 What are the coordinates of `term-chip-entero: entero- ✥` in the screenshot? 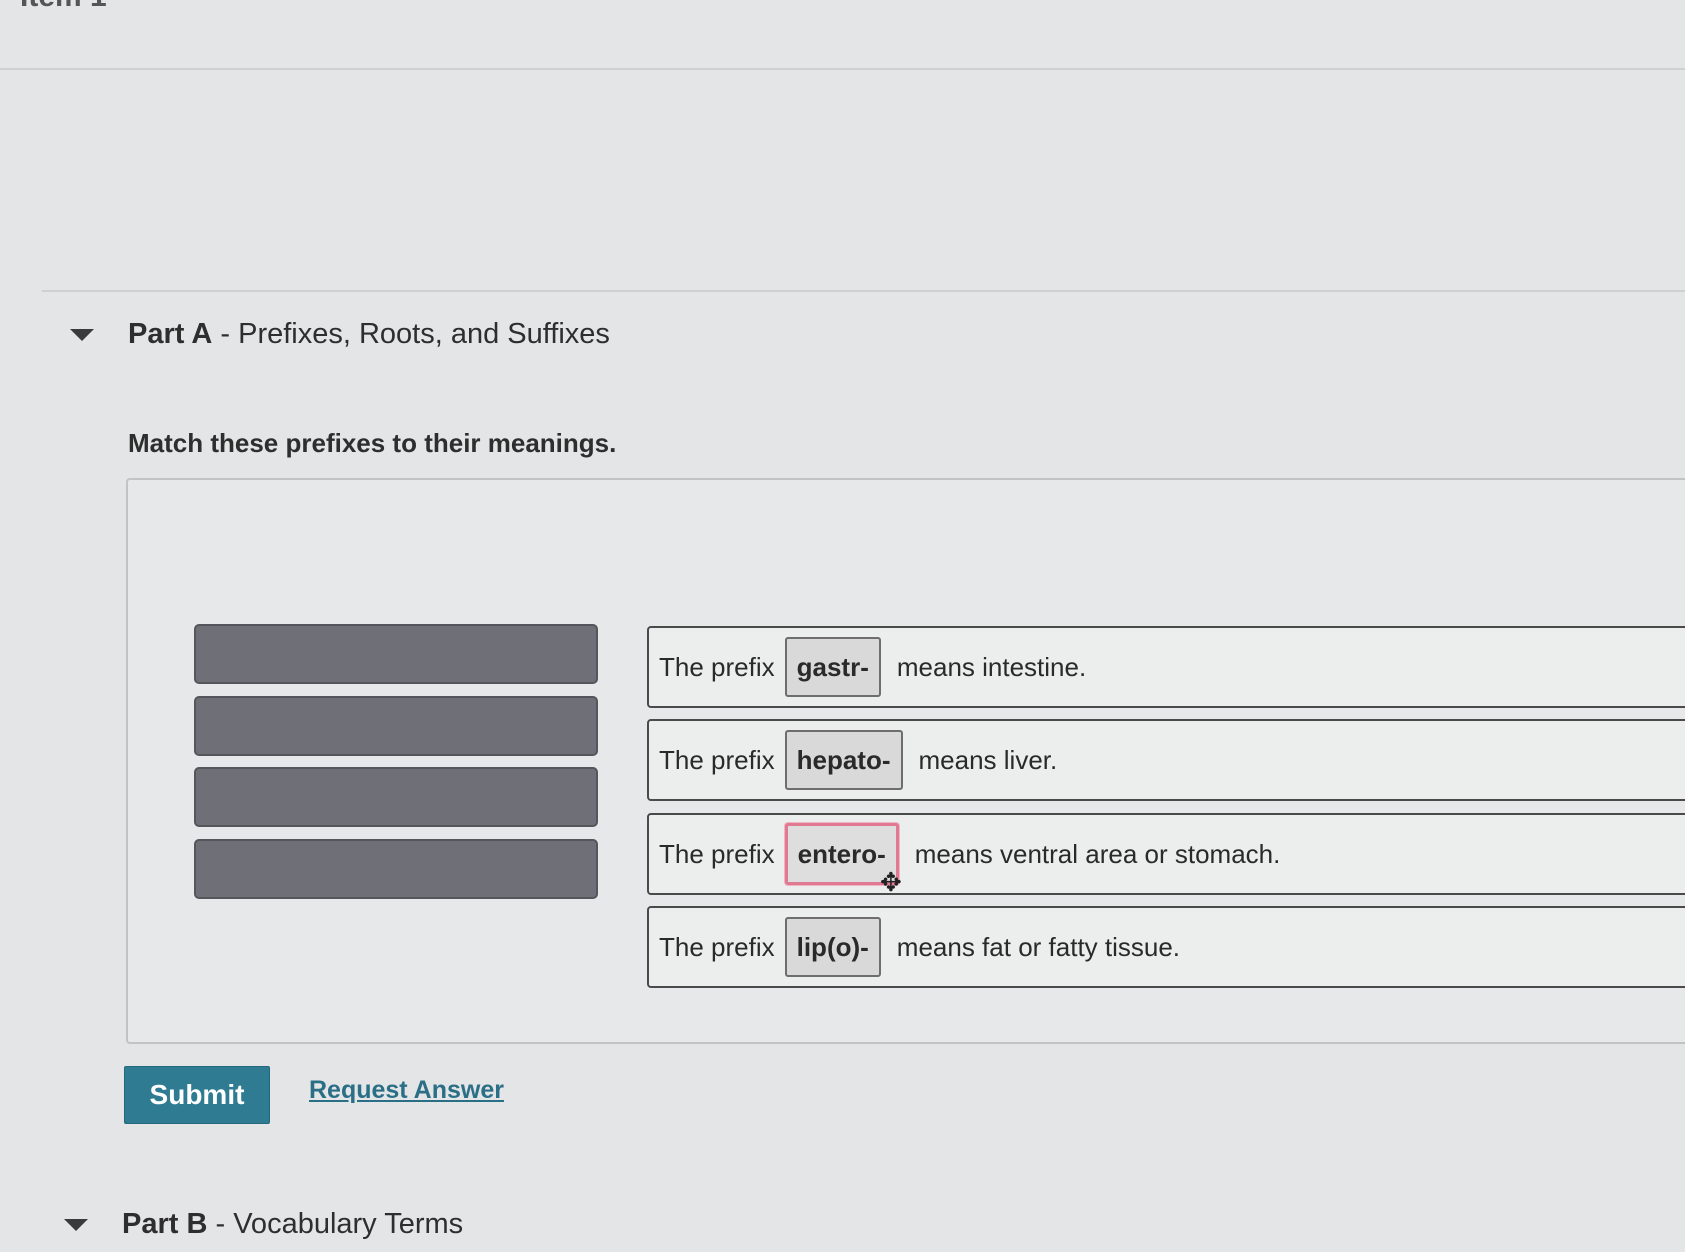 It's located at (843, 860).